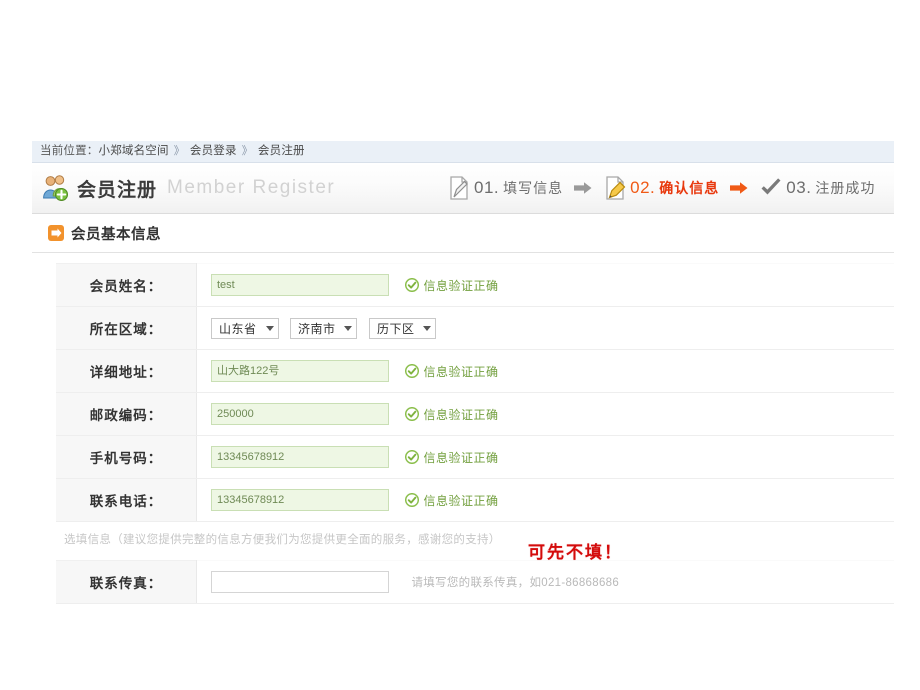 The image size is (920, 690). What do you see at coordinates (545, 328) in the screenshot?
I see `field-value-region: 山东省 济南市 历下区` at bounding box center [545, 328].